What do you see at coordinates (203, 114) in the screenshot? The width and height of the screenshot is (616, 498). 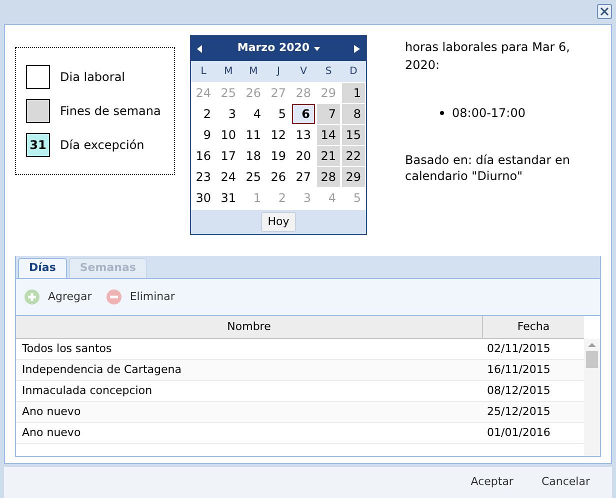 I see `calendar-day: 2` at bounding box center [203, 114].